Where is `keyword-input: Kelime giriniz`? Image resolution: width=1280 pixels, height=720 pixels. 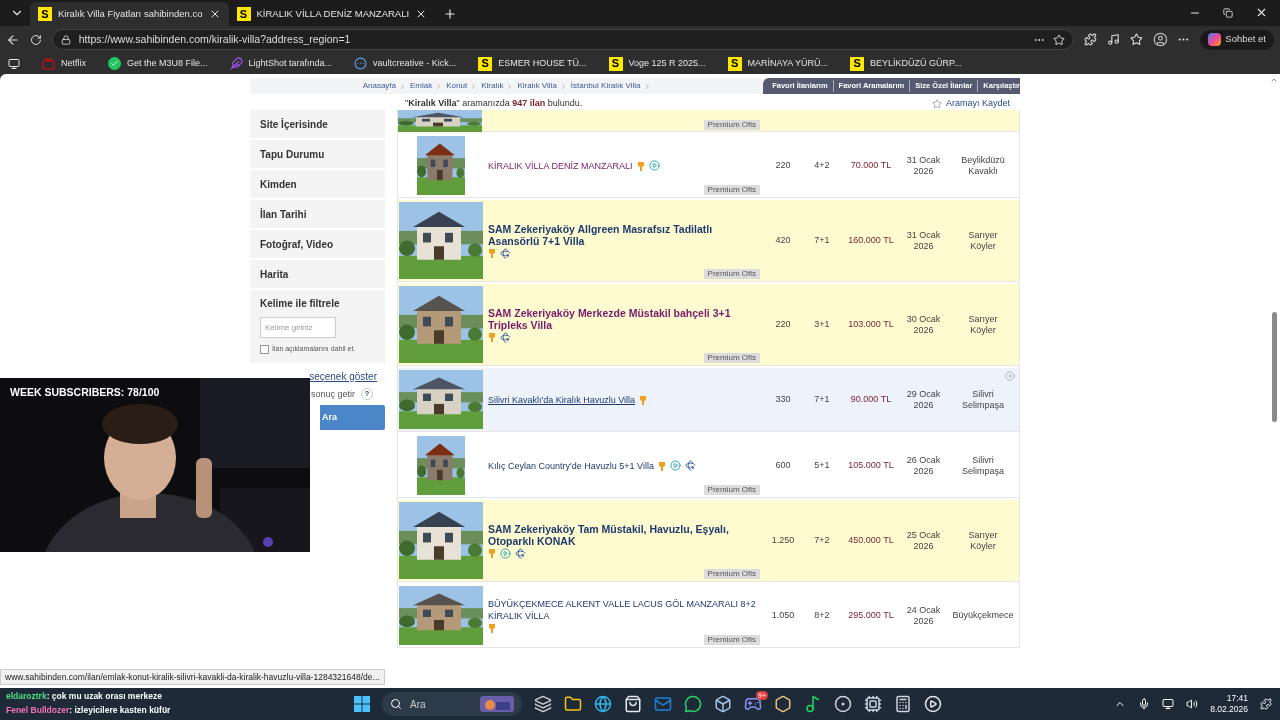
keyword-input: Kelime giriniz is located at coordinates (298, 327).